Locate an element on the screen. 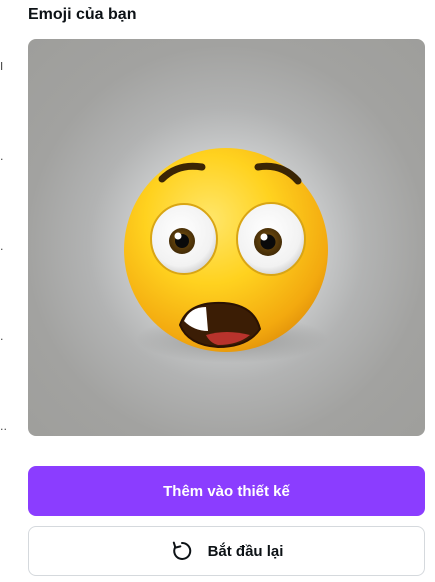 This screenshot has height=582, width=435. add-to-design-button: Thêm vào thiết kế is located at coordinates (226, 491).